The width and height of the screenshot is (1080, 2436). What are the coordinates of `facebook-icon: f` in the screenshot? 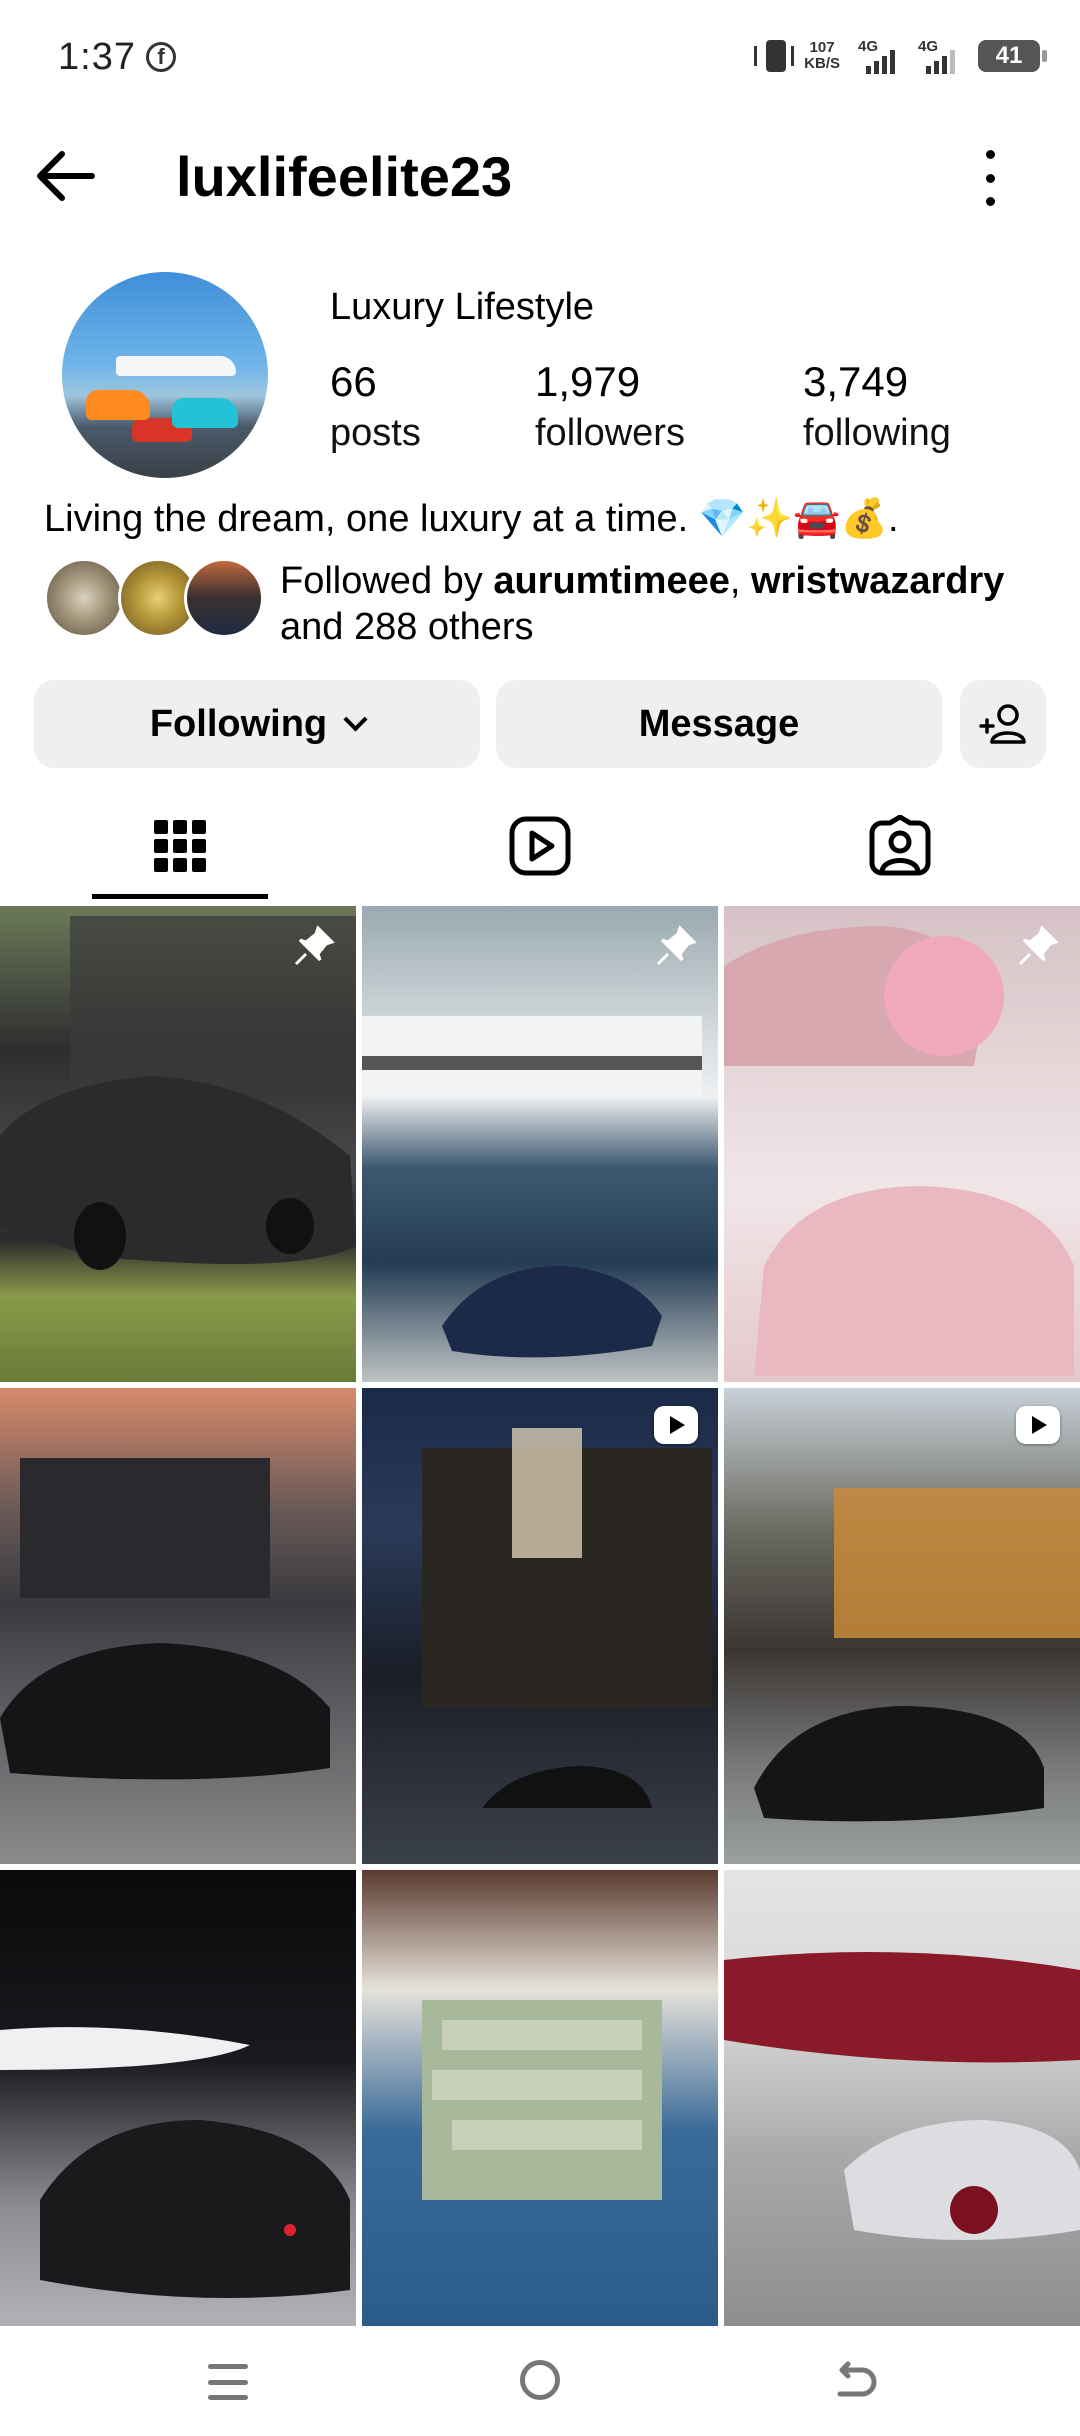 It's located at (161, 57).